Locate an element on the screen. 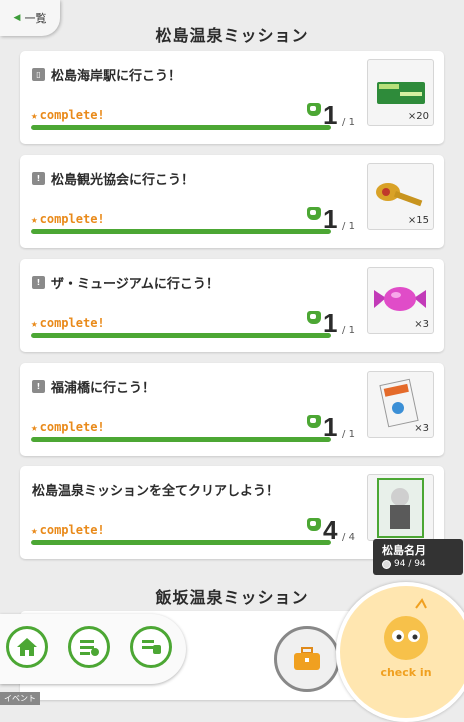 Image resolution: width=464 pixels, height=722 pixels. check-in-label: check in is located at coordinates (406, 672).